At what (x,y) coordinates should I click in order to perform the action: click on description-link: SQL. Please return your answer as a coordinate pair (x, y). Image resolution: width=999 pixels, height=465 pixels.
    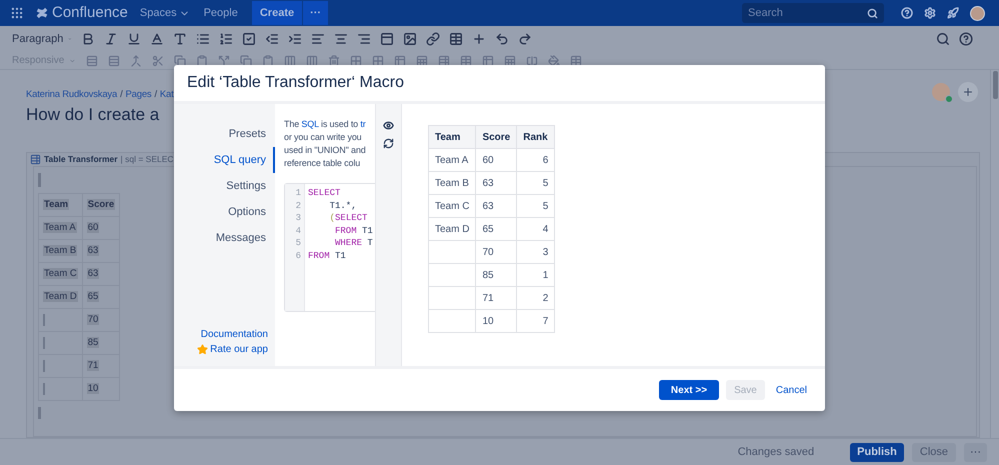
    Looking at the image, I should click on (310, 124).